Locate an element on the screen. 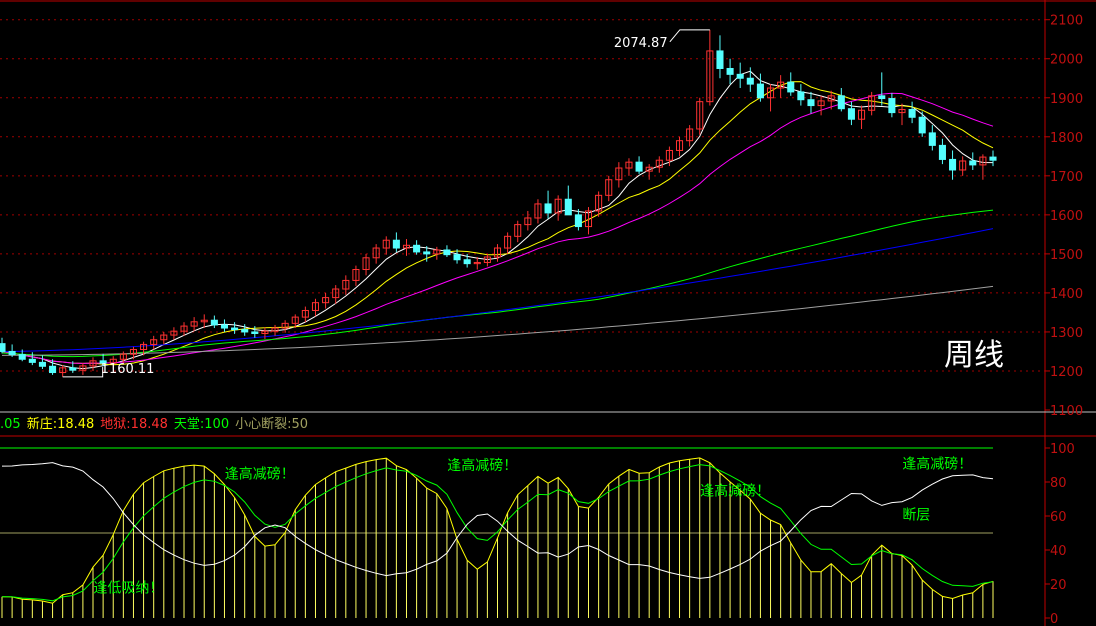 The image size is (1096, 626). legend-item: 新庄:18.48 is located at coordinates (60, 424).